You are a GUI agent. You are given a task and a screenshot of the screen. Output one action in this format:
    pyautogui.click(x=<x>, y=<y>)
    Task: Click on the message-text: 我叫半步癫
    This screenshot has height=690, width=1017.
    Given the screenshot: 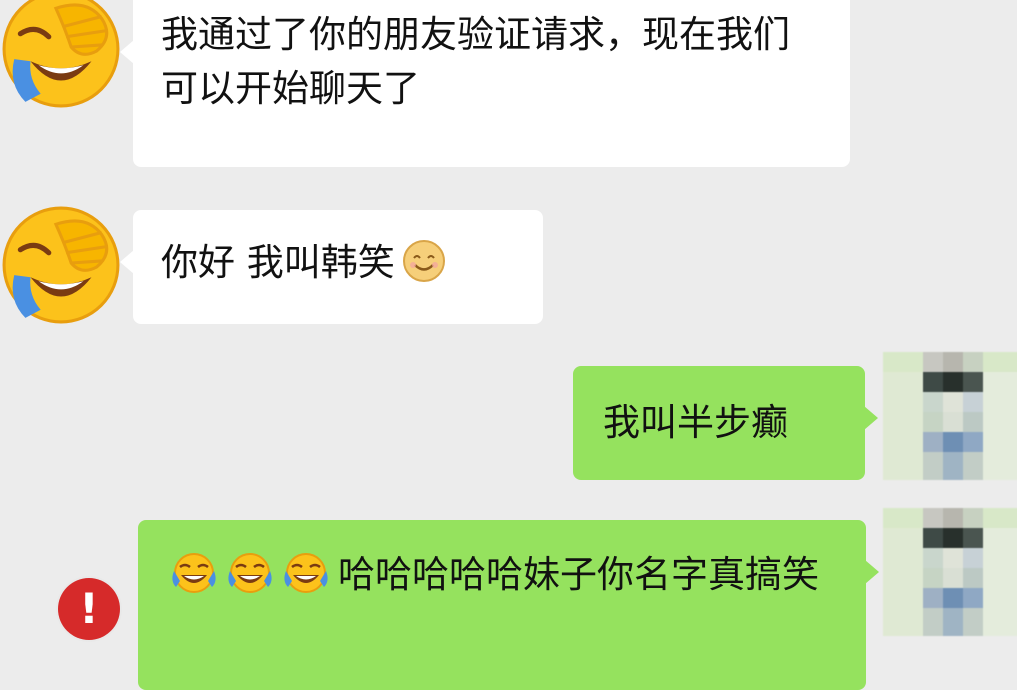 What is the action you would take?
    pyautogui.click(x=695, y=422)
    